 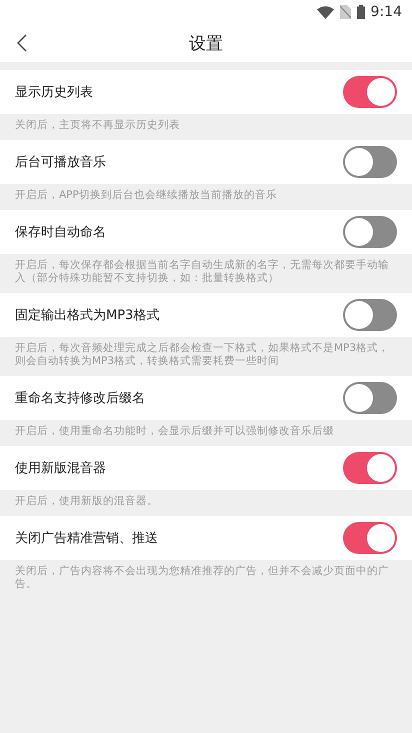 I want to click on setting-label: 关闭广告精准营销、推送, so click(x=86, y=538).